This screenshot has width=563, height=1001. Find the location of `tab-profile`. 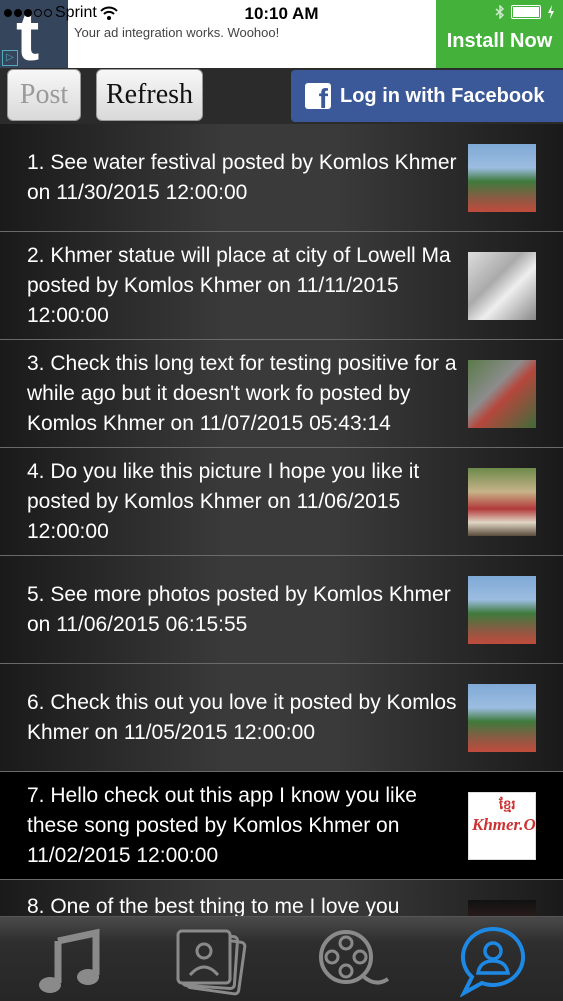

tab-profile is located at coordinates (496, 961).